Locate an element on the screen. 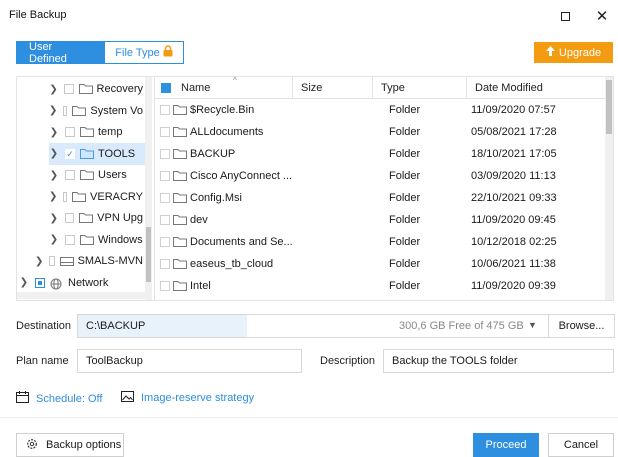 This screenshot has width=618, height=457. file-row: $Recycle.Bin Folder 11/09/2020 07:57 is located at coordinates (380, 110).